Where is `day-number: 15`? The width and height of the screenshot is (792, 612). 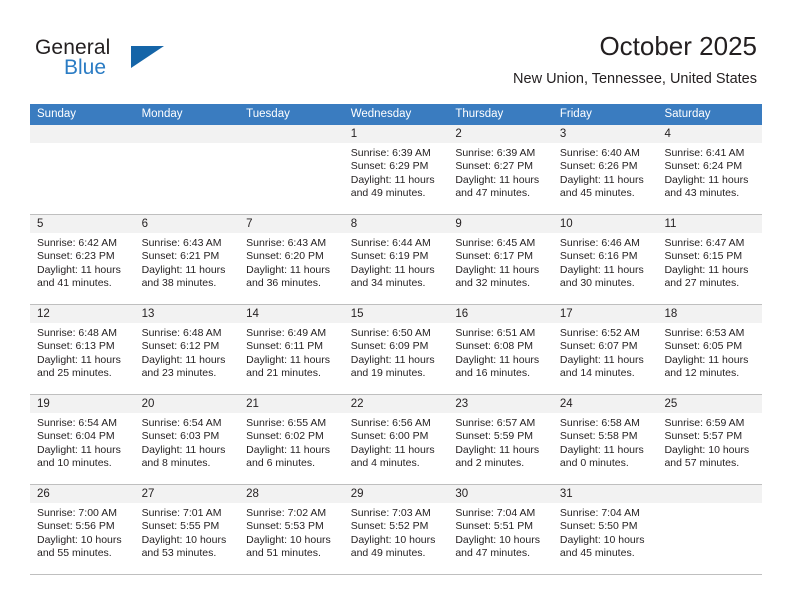 day-number: 15 is located at coordinates (396, 314).